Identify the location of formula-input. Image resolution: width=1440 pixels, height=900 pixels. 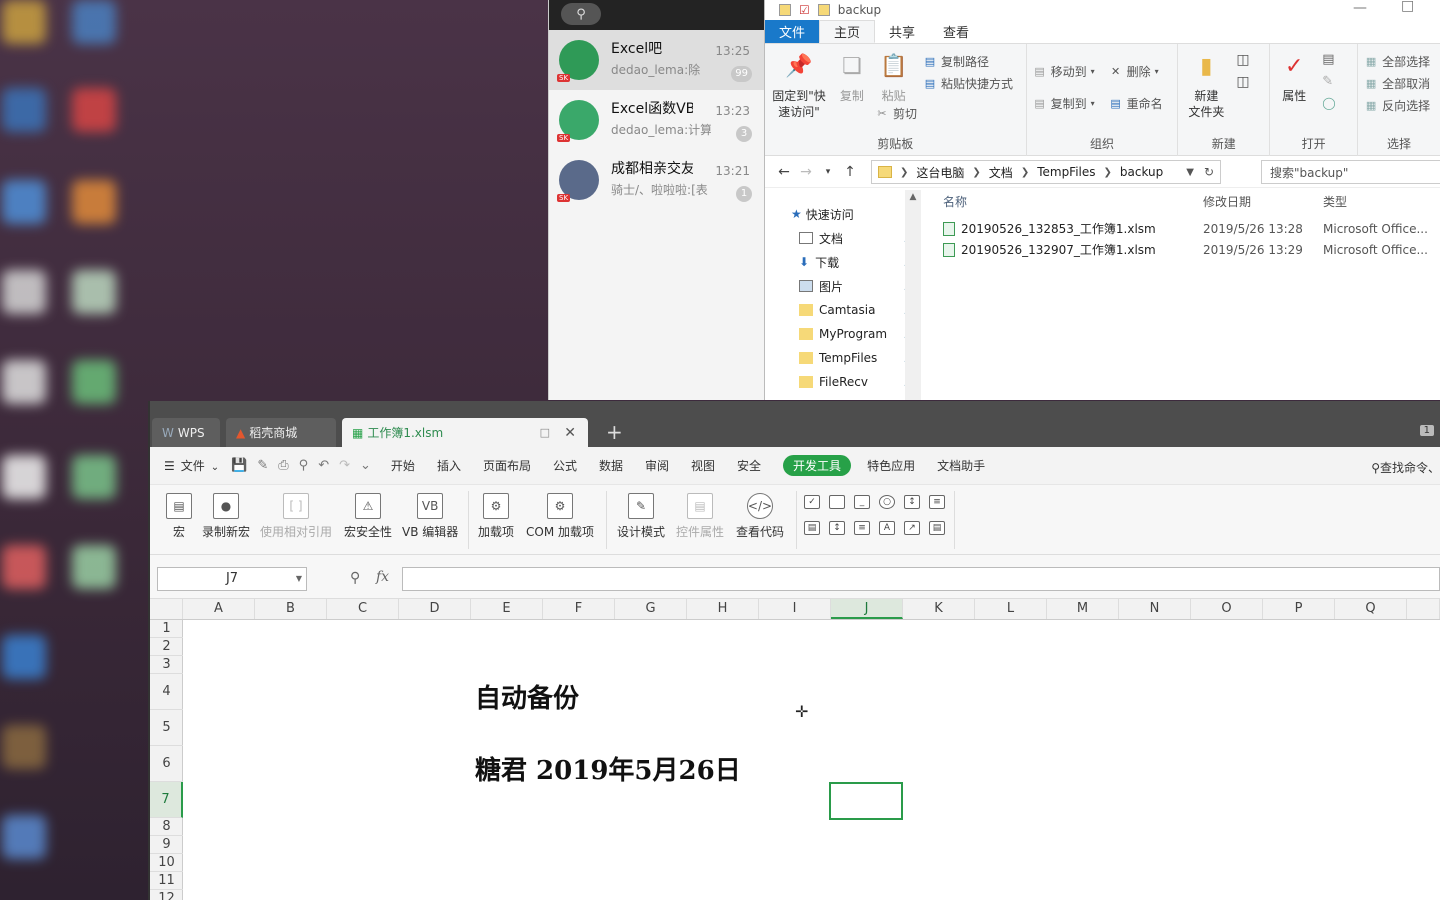
(921, 579).